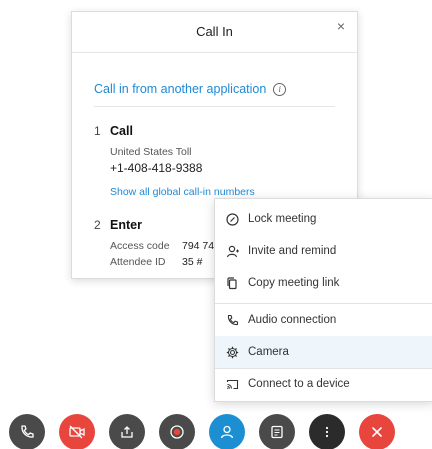 The height and width of the screenshot is (449, 432). I want to click on chat-button, so click(277, 431).